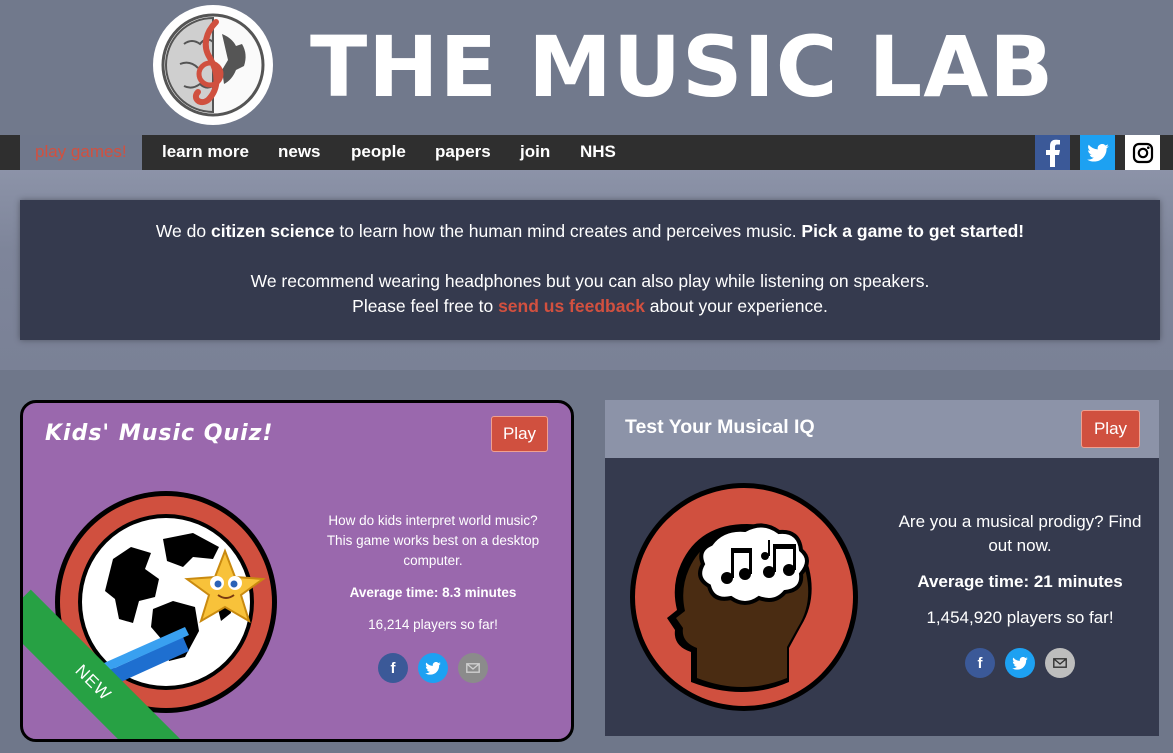 This screenshot has height=753, width=1173. What do you see at coordinates (682, 67) in the screenshot?
I see `site-title: THE MUSIC LAB` at bounding box center [682, 67].